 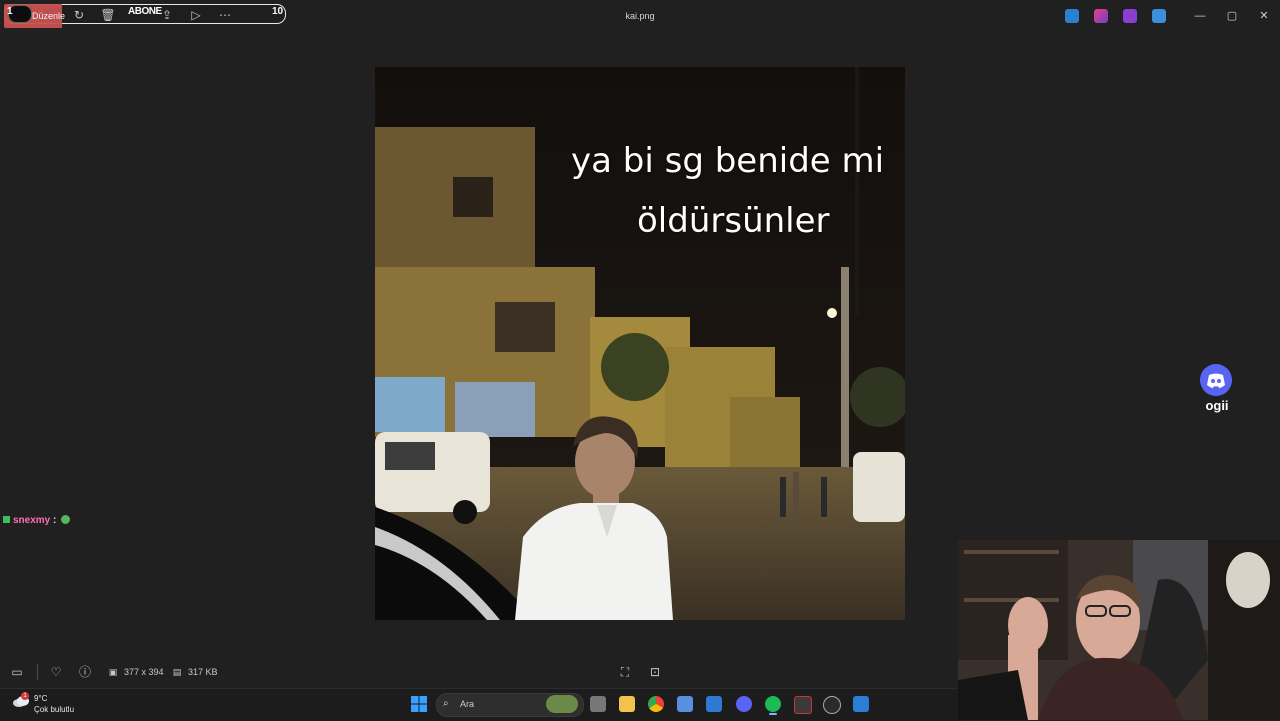 I want to click on file-explorer-icon, so click(x=627, y=704).